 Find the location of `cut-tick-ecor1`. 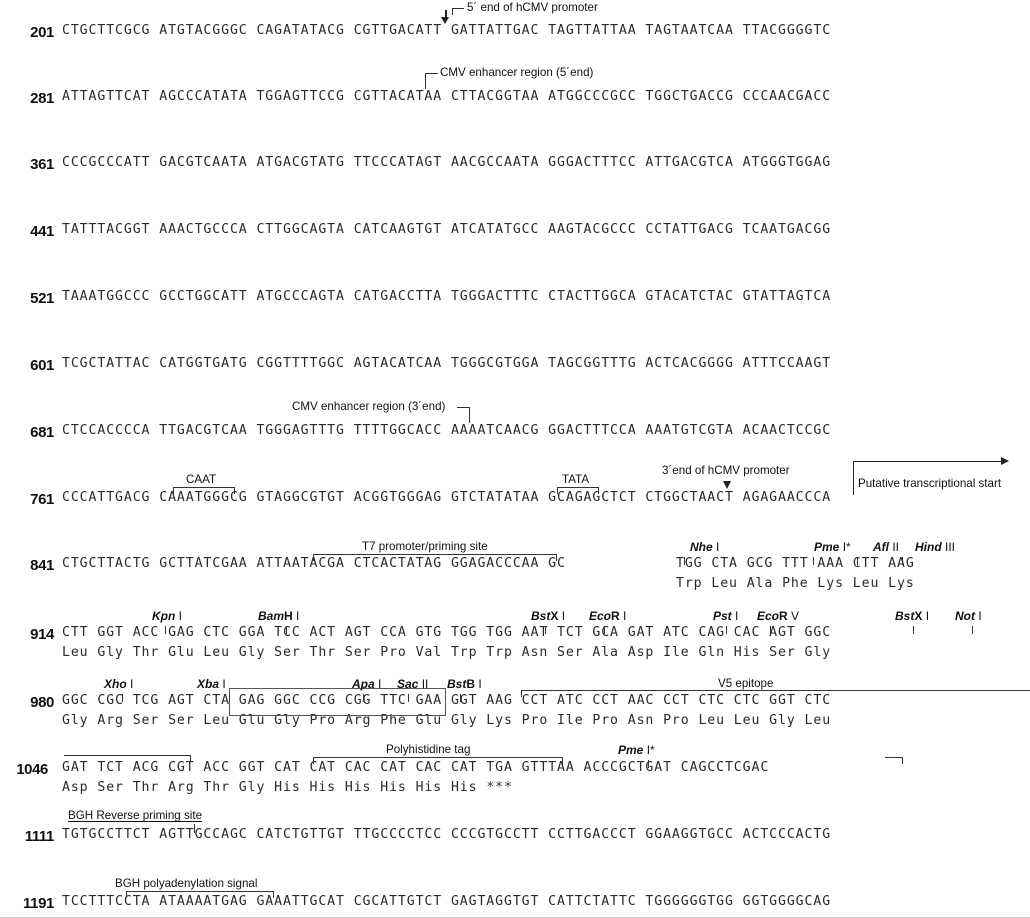

cut-tick-ecor1 is located at coordinates (604, 630).